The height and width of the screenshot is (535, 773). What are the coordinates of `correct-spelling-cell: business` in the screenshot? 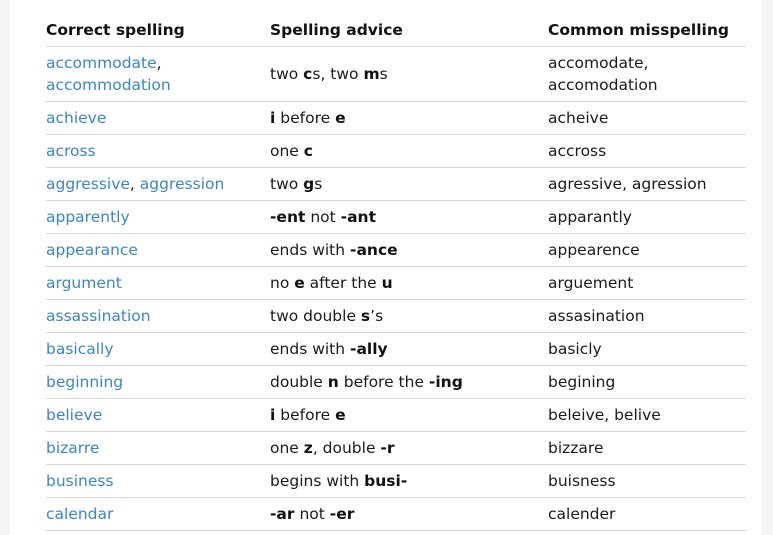 It's located at (158, 481).